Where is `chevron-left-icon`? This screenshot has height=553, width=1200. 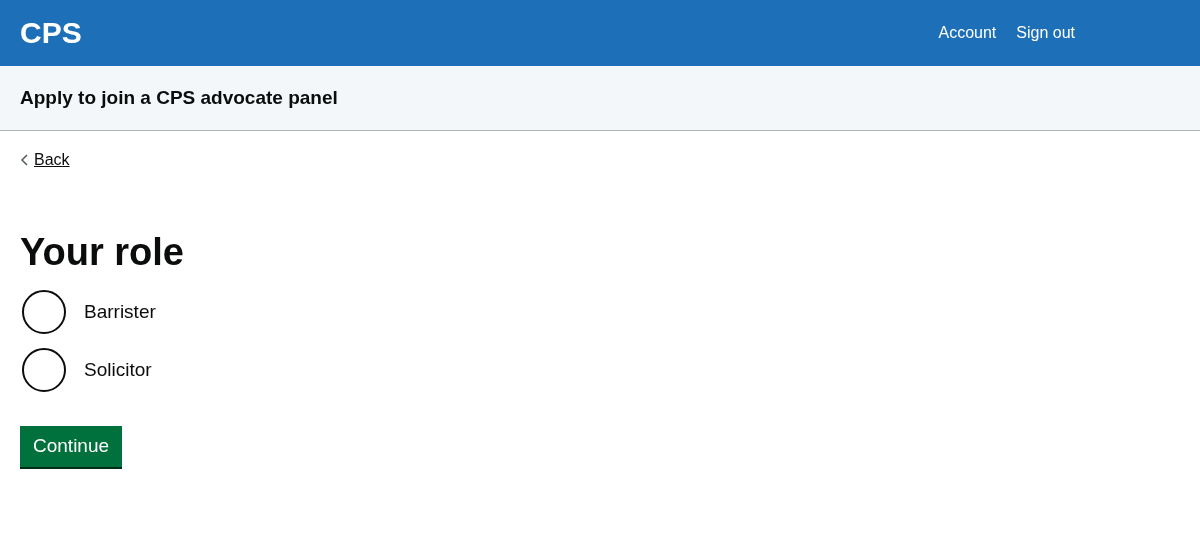 chevron-left-icon is located at coordinates (24, 160).